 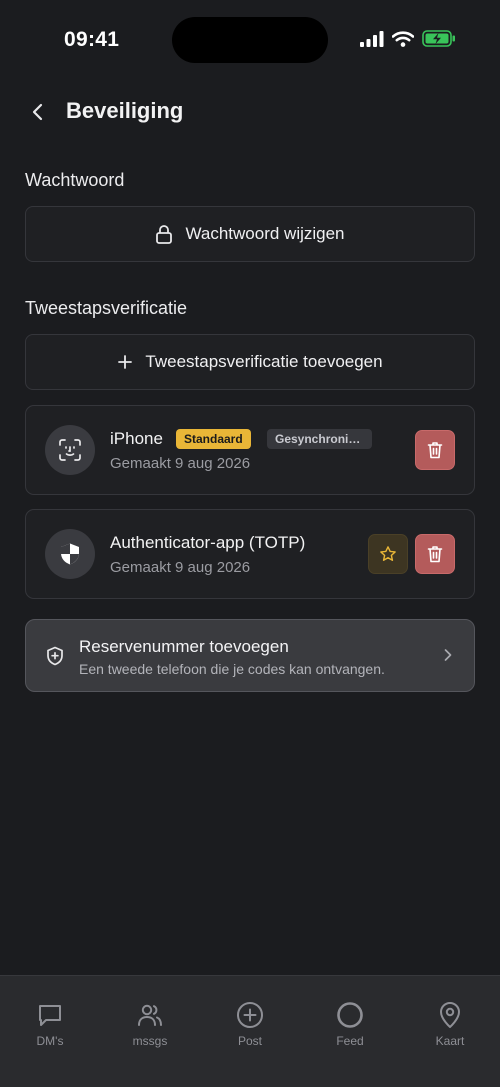 I want to click on change-password-label: Wachtwoord wijzigen, so click(x=265, y=233).